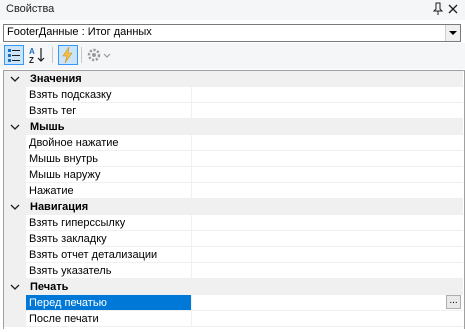 The width and height of the screenshot is (465, 332). I want to click on property-name-cell: Мышь наружу, so click(109, 175).